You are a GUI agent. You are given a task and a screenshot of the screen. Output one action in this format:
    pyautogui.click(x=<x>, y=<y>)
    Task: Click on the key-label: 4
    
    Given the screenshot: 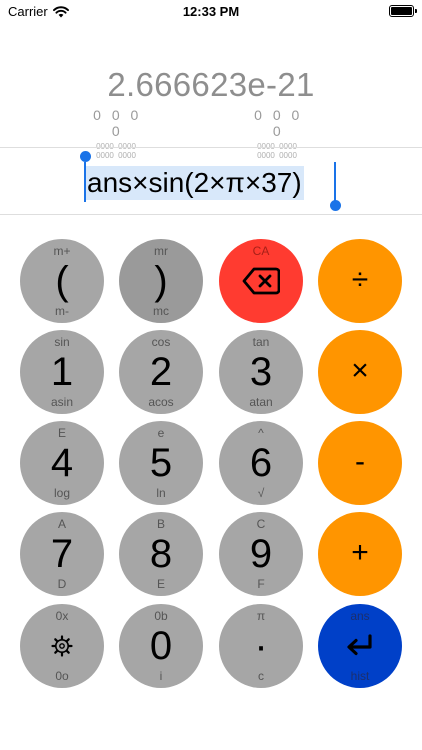 What is the action you would take?
    pyautogui.click(x=62, y=463)
    